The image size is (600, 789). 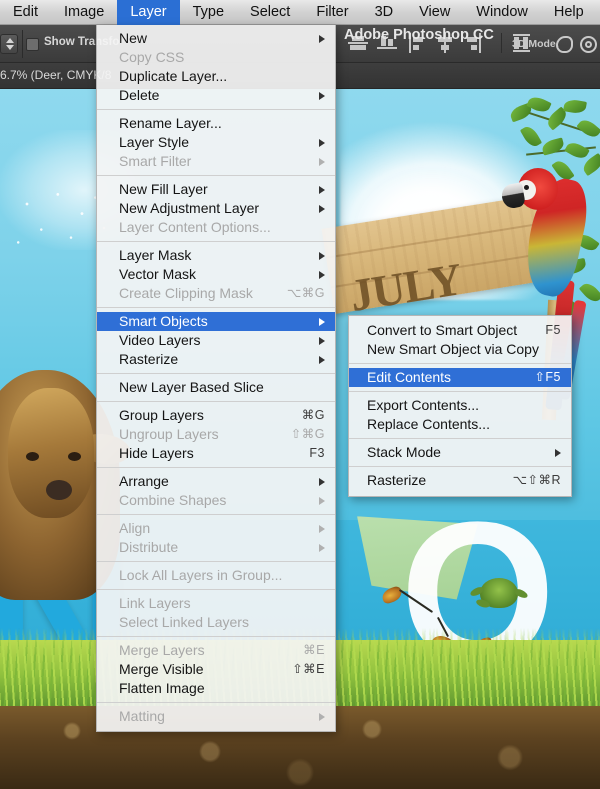 What do you see at coordinates (314, 650) in the screenshot?
I see `menu-item-shortcut: ⌘E` at bounding box center [314, 650].